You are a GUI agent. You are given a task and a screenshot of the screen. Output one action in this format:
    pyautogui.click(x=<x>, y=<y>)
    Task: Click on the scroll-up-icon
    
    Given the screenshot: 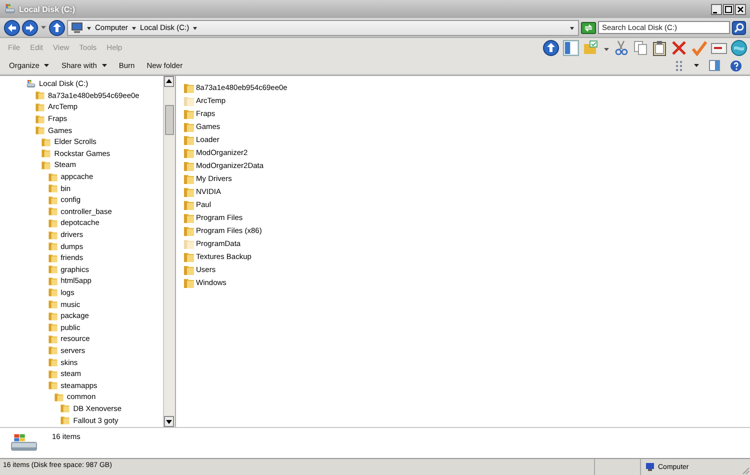 What is the action you would take?
    pyautogui.click(x=169, y=81)
    